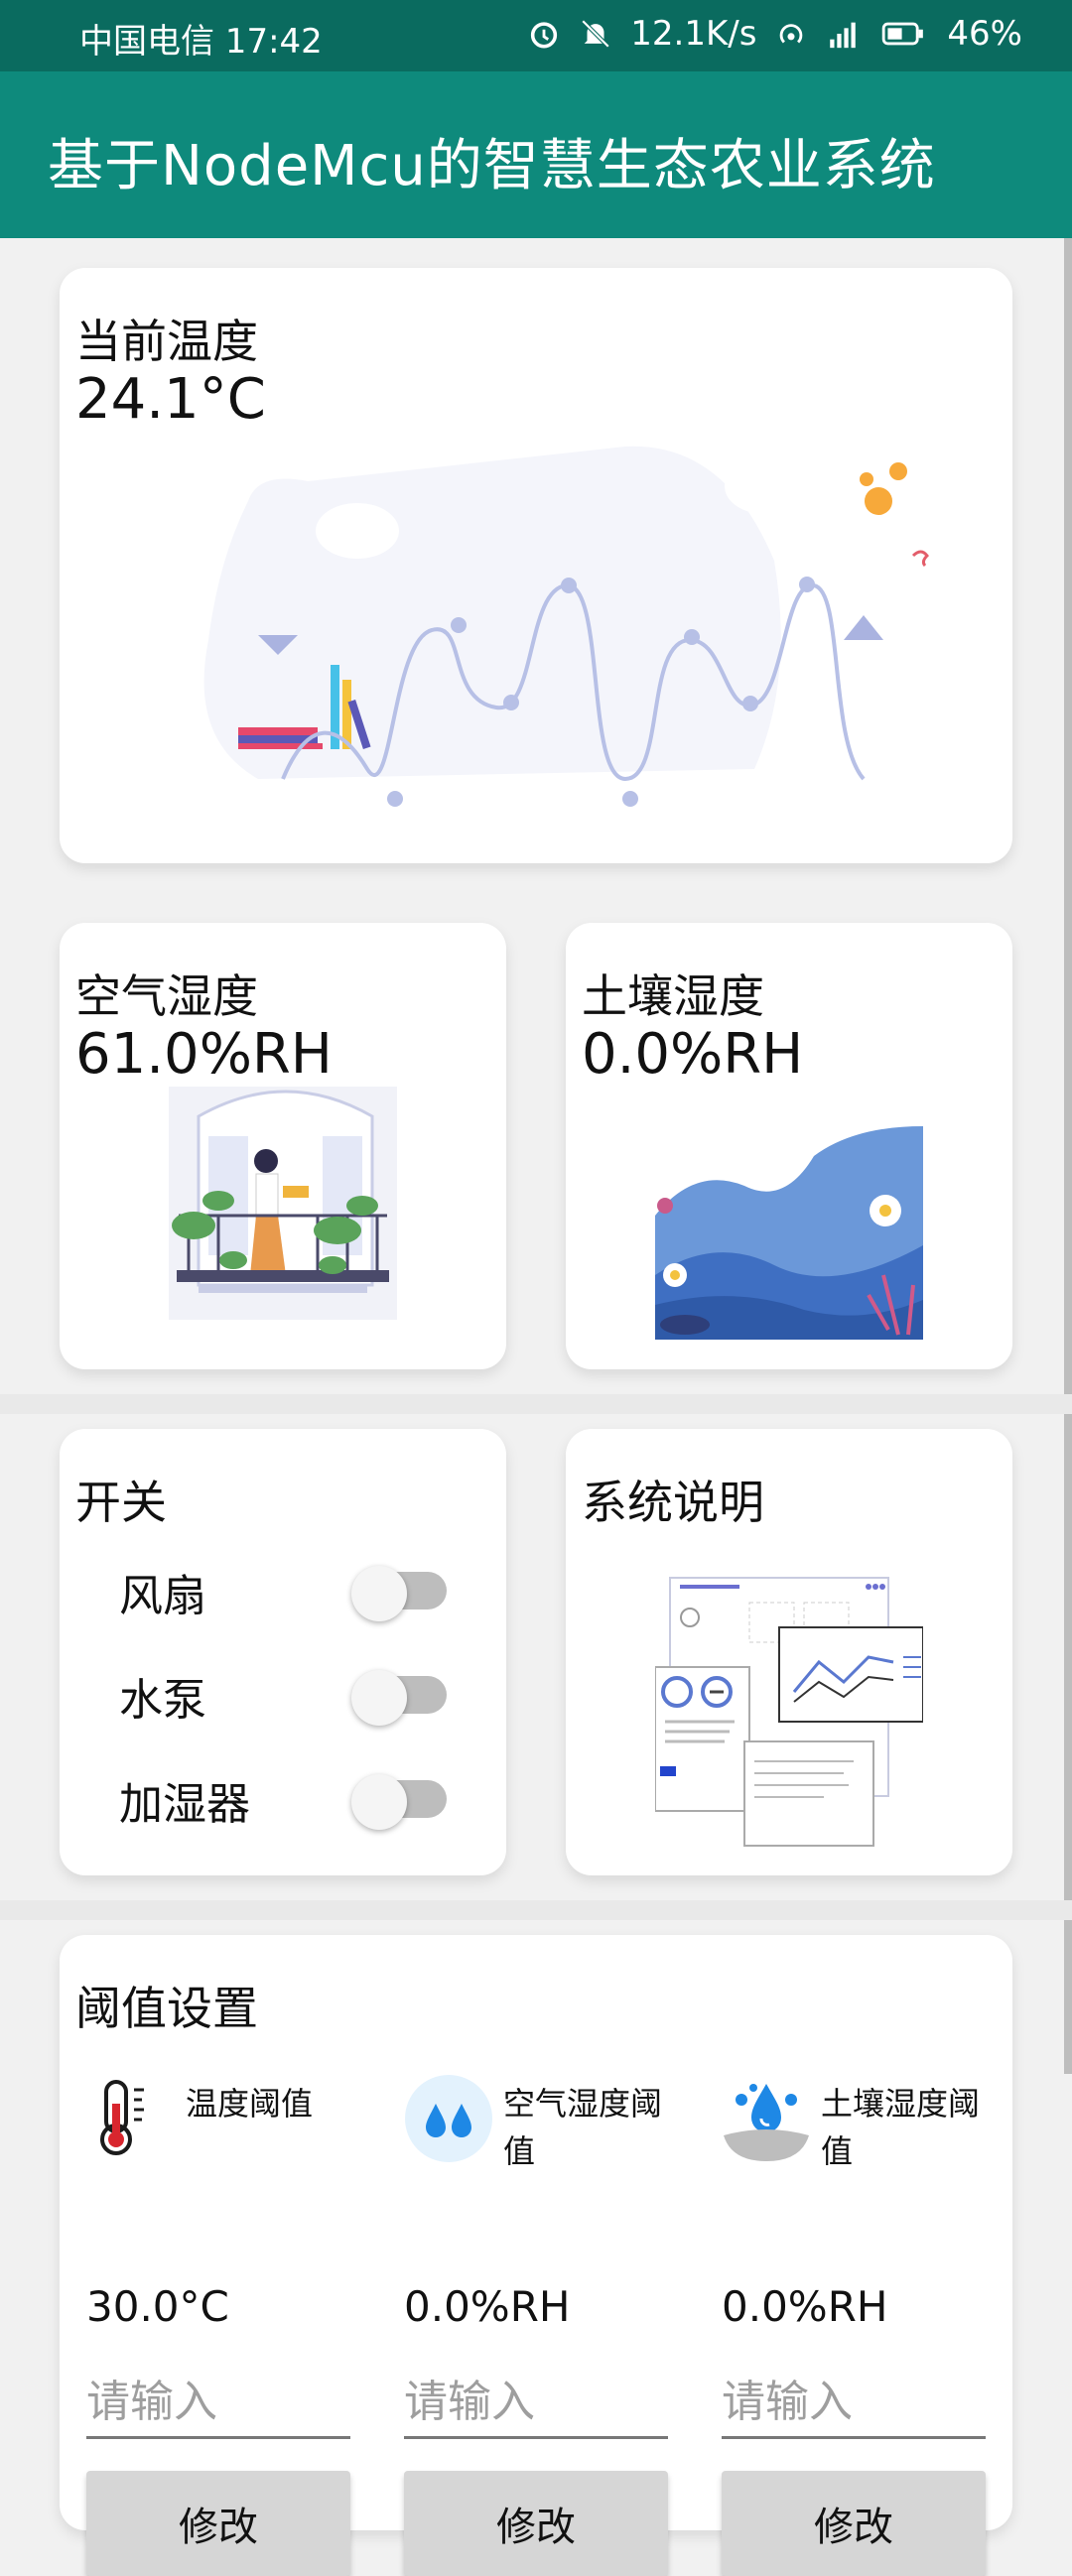 This screenshot has height=2576, width=1072. What do you see at coordinates (693, 34) in the screenshot?
I see `network-speed: 12.1K/s` at bounding box center [693, 34].